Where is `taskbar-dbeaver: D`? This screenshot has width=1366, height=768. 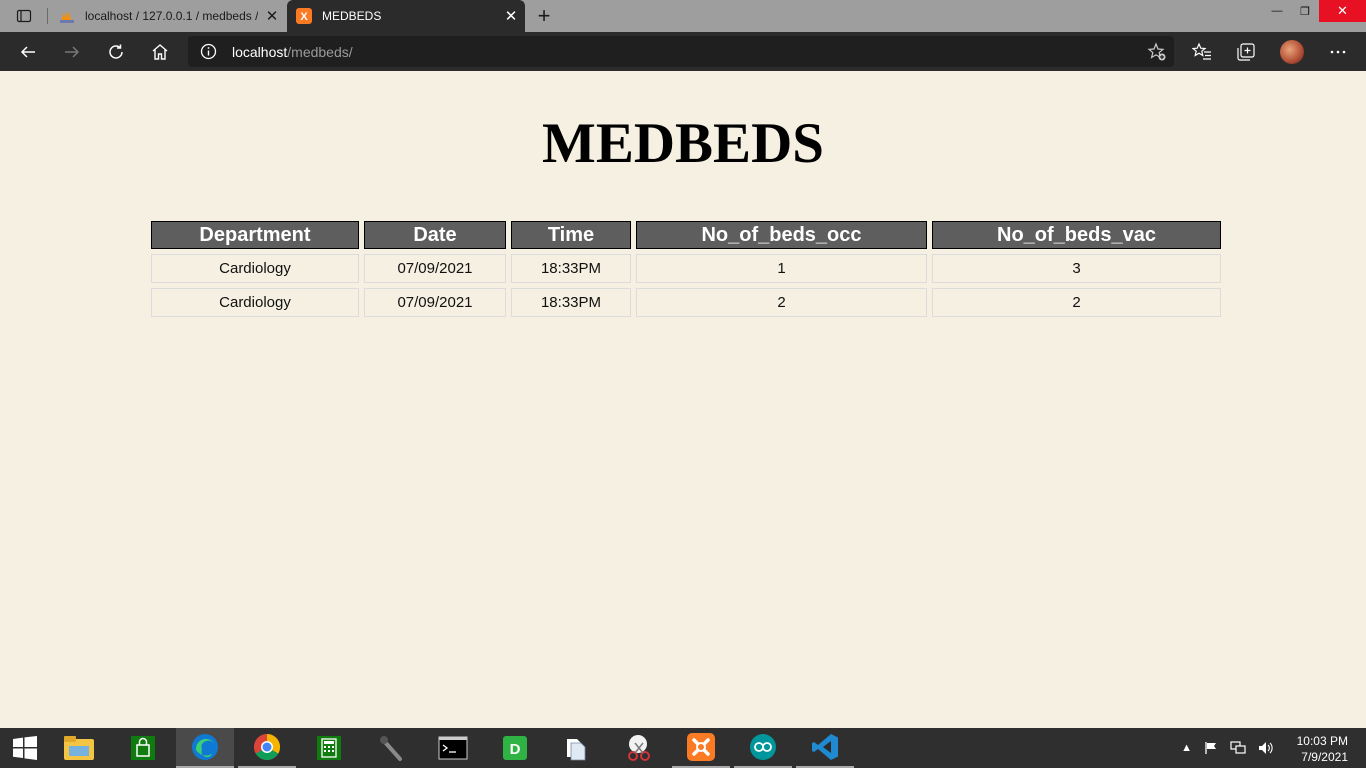
taskbar-dbeaver: D is located at coordinates (515, 748).